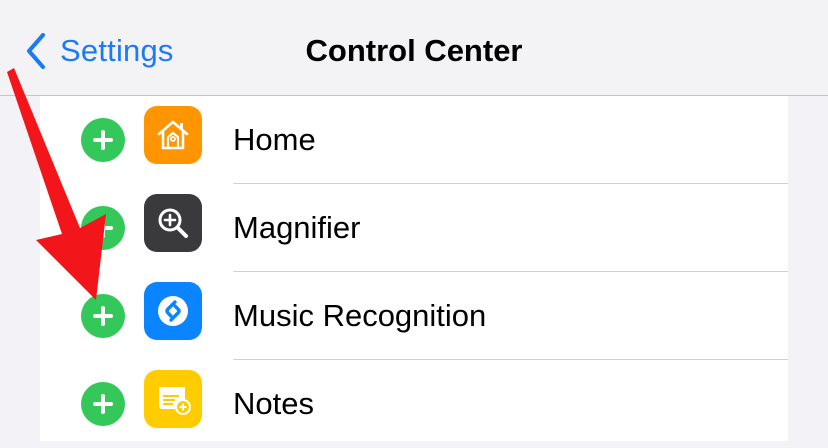 The width and height of the screenshot is (828, 448). Describe the element at coordinates (173, 311) in the screenshot. I see `shazam-icon` at that location.